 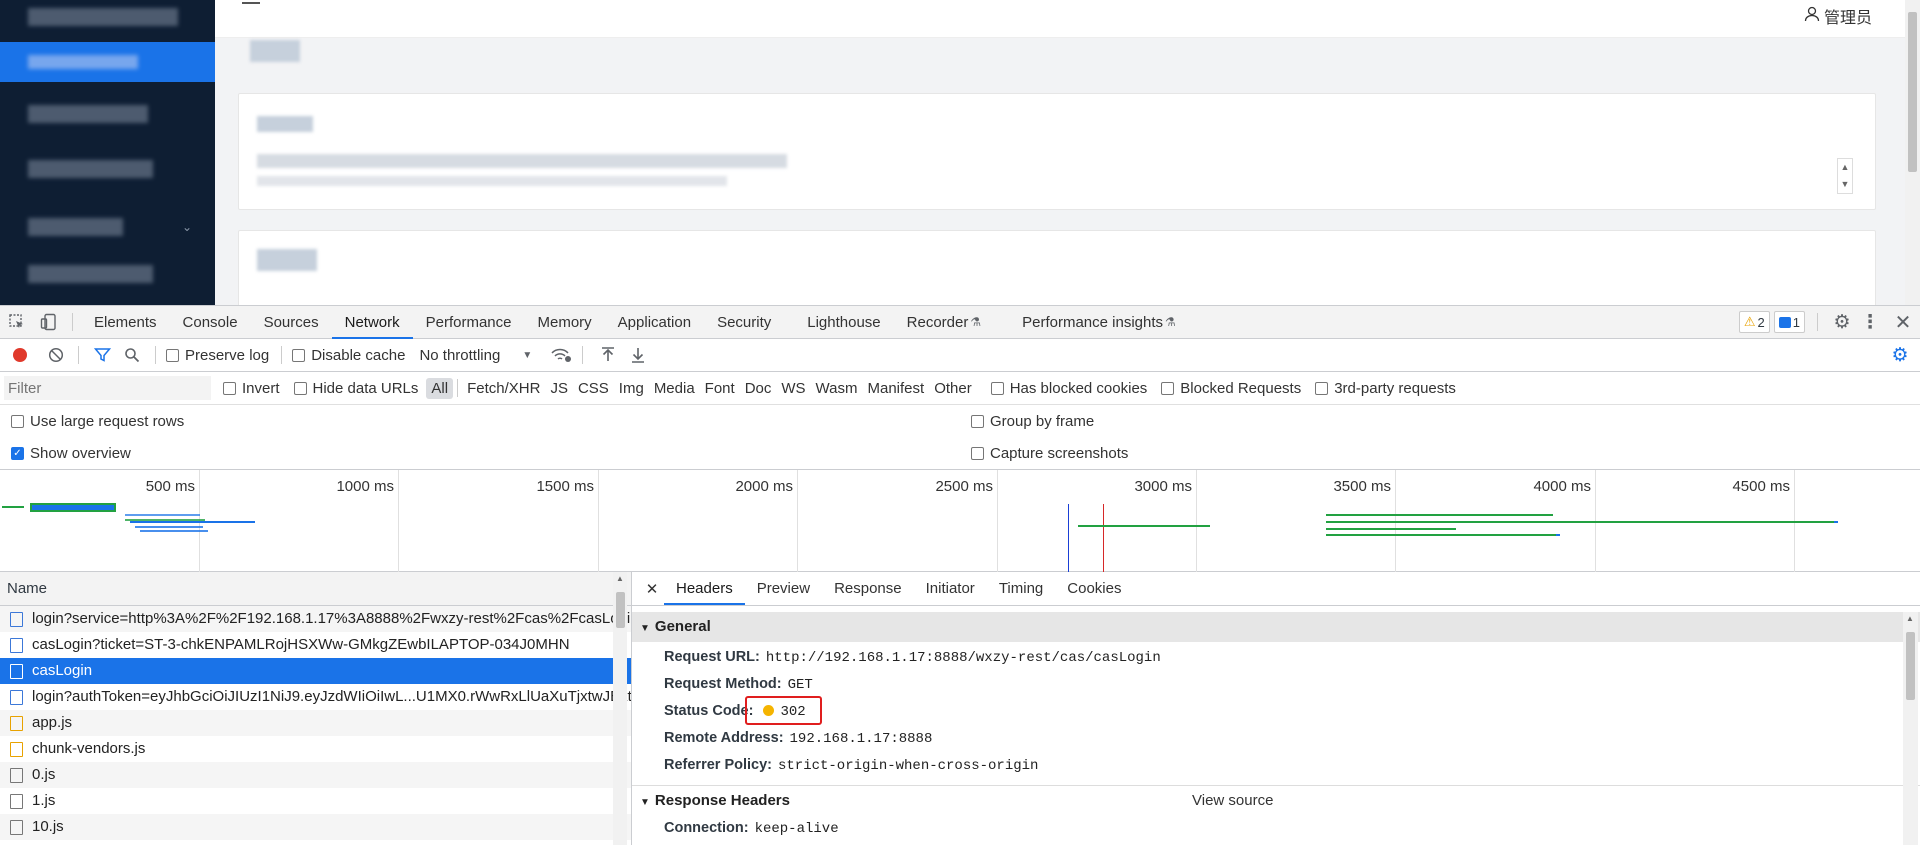 What do you see at coordinates (275, 51) in the screenshot?
I see `blurred-tab` at bounding box center [275, 51].